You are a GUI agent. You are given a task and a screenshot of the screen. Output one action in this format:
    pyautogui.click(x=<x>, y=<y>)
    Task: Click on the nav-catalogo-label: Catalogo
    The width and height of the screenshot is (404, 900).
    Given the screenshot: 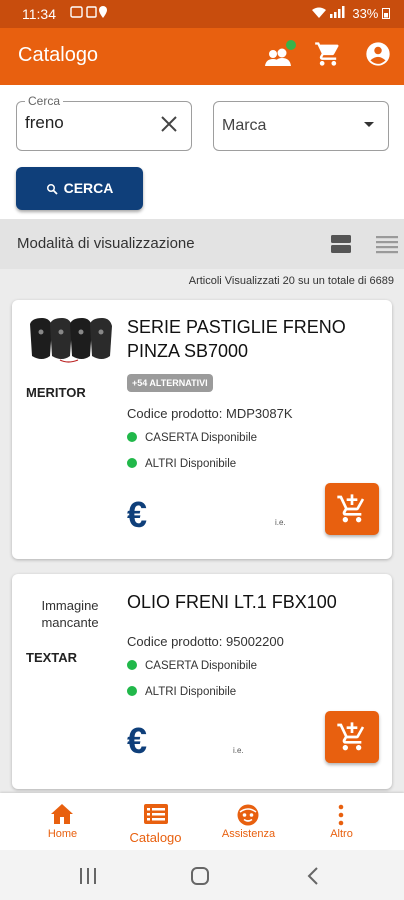 What is the action you would take?
    pyautogui.click(x=155, y=837)
    